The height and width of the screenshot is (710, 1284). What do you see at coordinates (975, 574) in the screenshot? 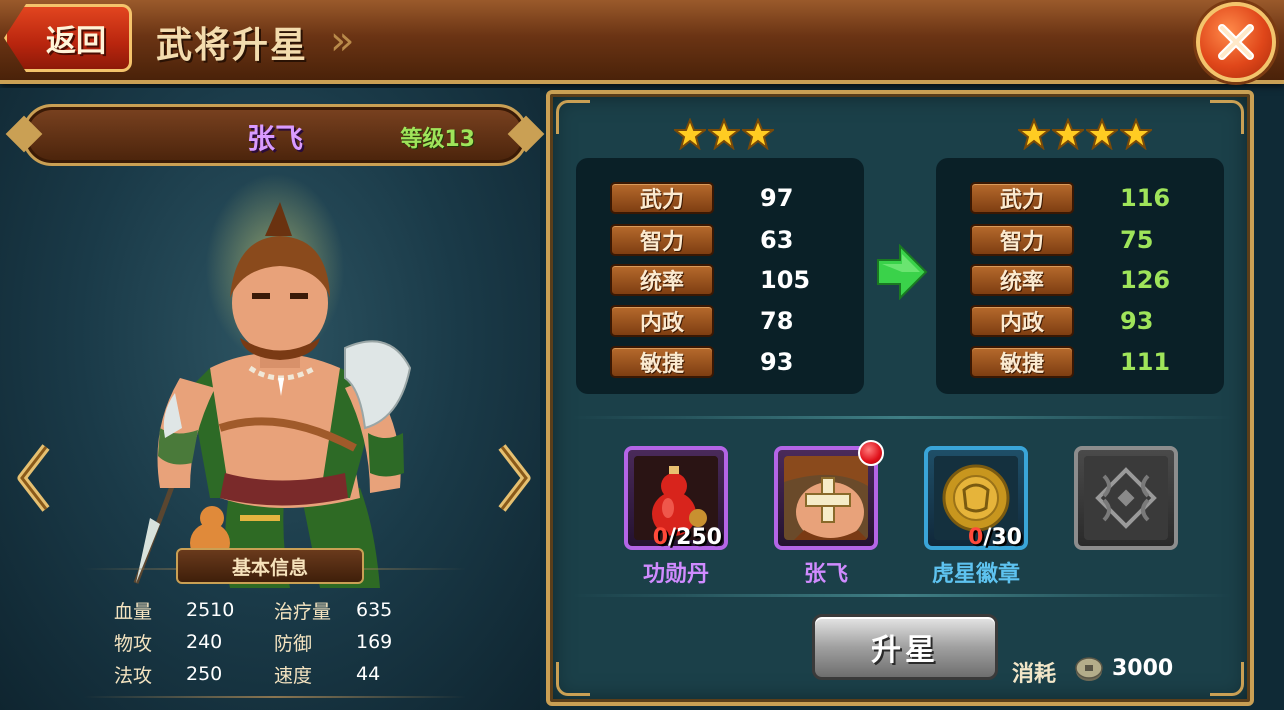
I see `material-name: 虎星徽章` at bounding box center [975, 574].